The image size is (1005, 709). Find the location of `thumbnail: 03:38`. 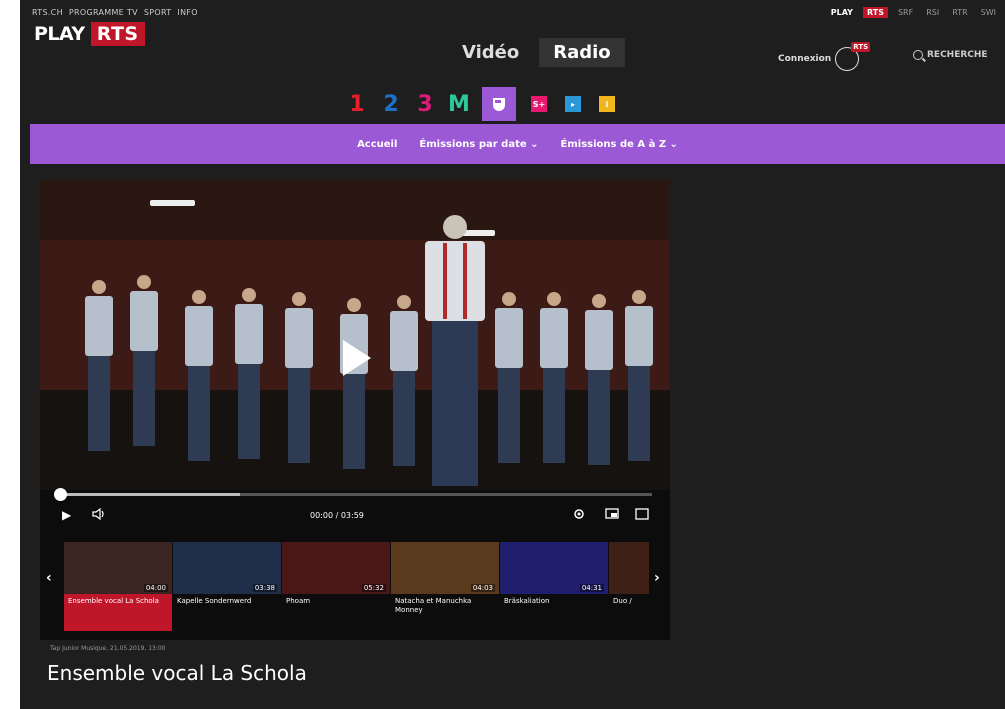

thumbnail: 03:38 is located at coordinates (227, 568).